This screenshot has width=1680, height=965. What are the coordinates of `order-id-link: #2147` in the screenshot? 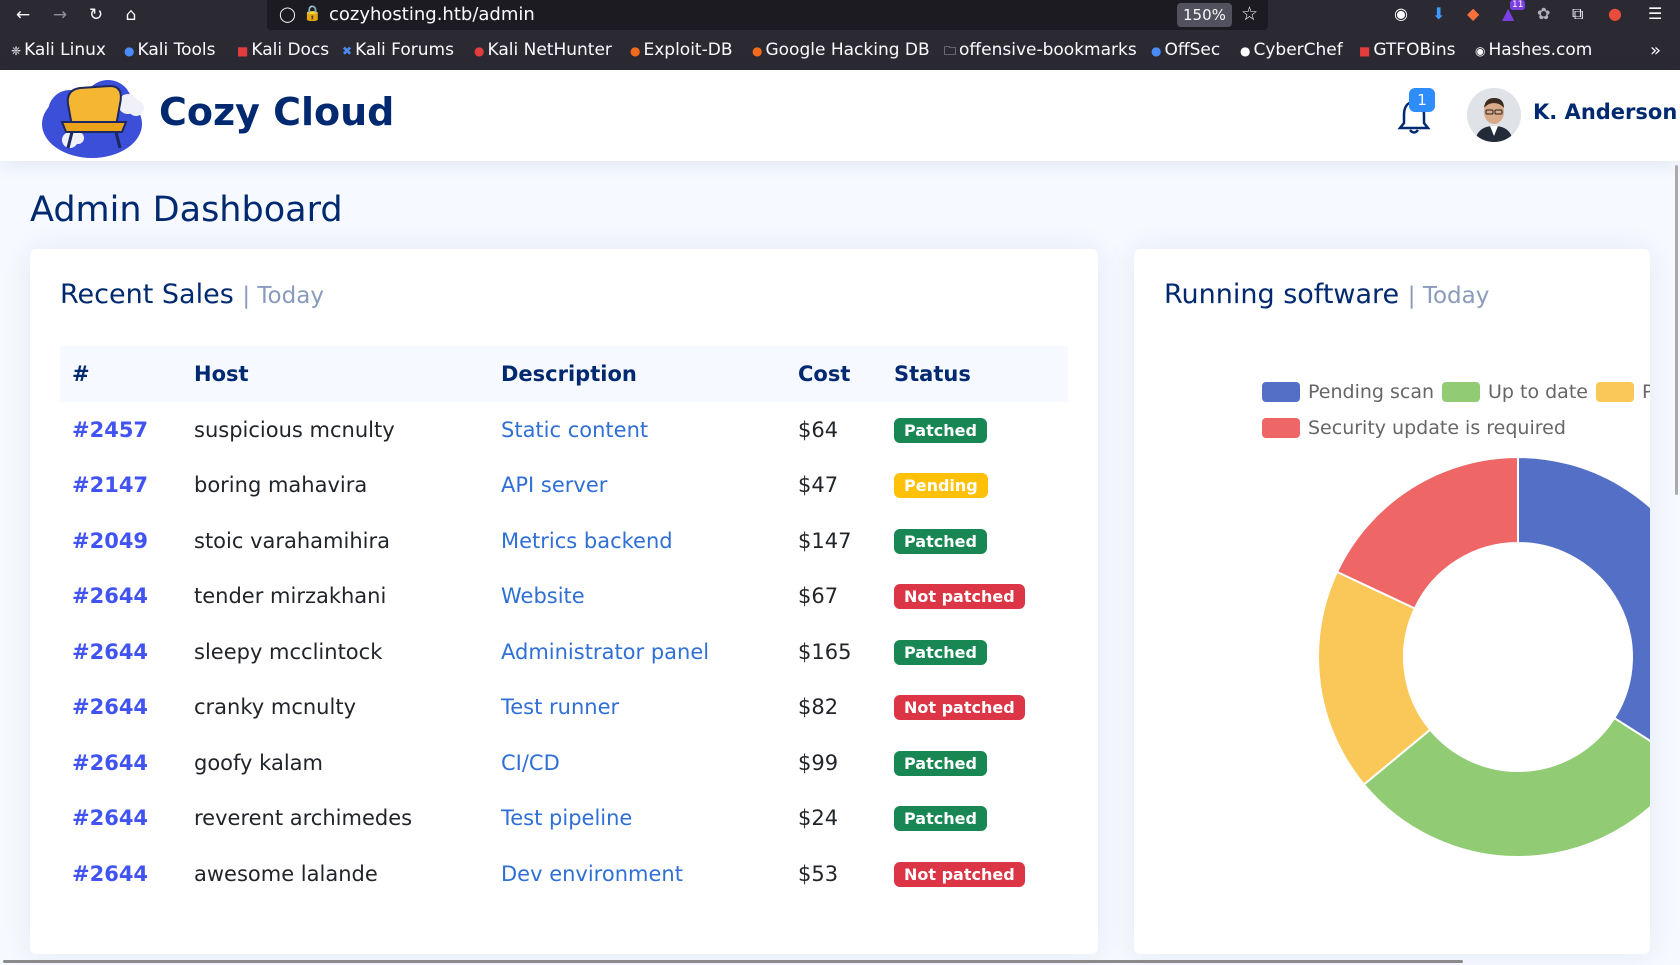 It's located at (110, 485).